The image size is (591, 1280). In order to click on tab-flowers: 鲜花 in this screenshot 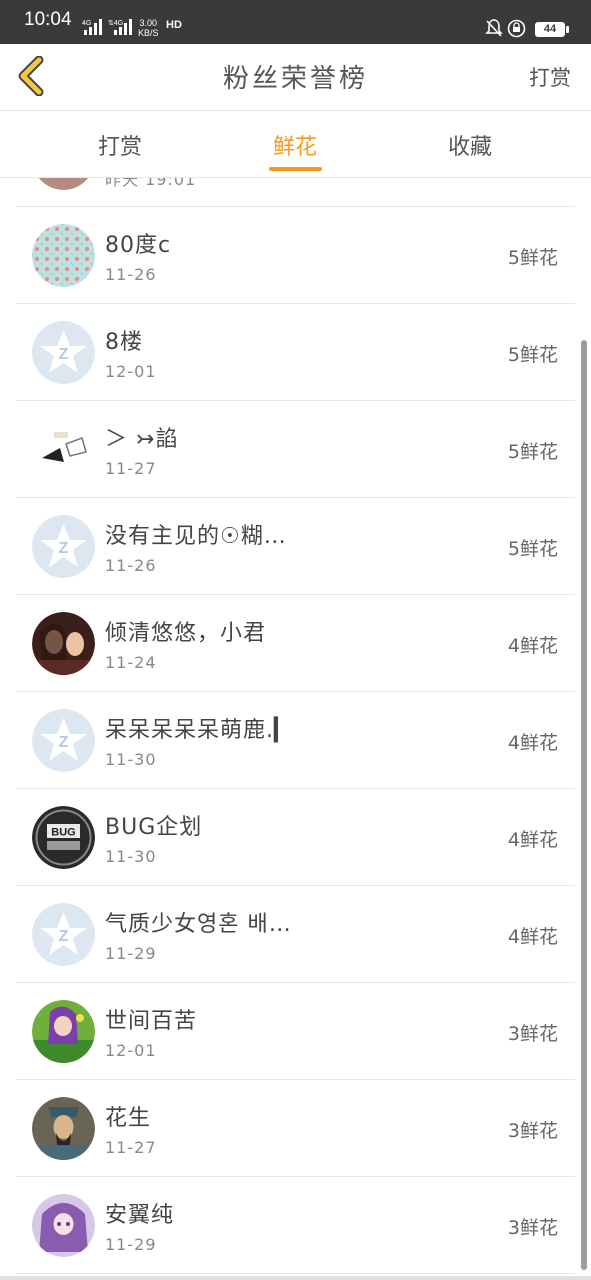, I will do `click(295, 145)`.